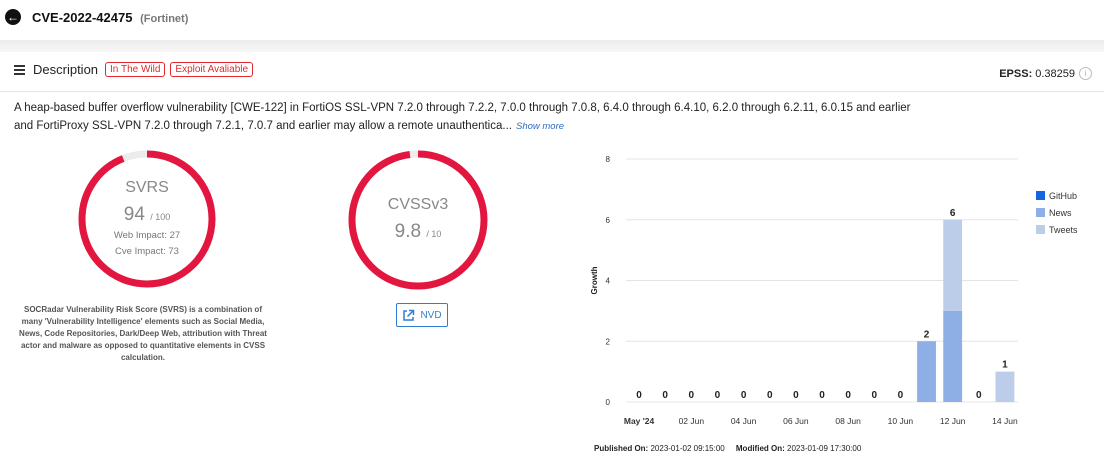  Describe the element at coordinates (19, 69) in the screenshot. I see `list-icon` at that location.